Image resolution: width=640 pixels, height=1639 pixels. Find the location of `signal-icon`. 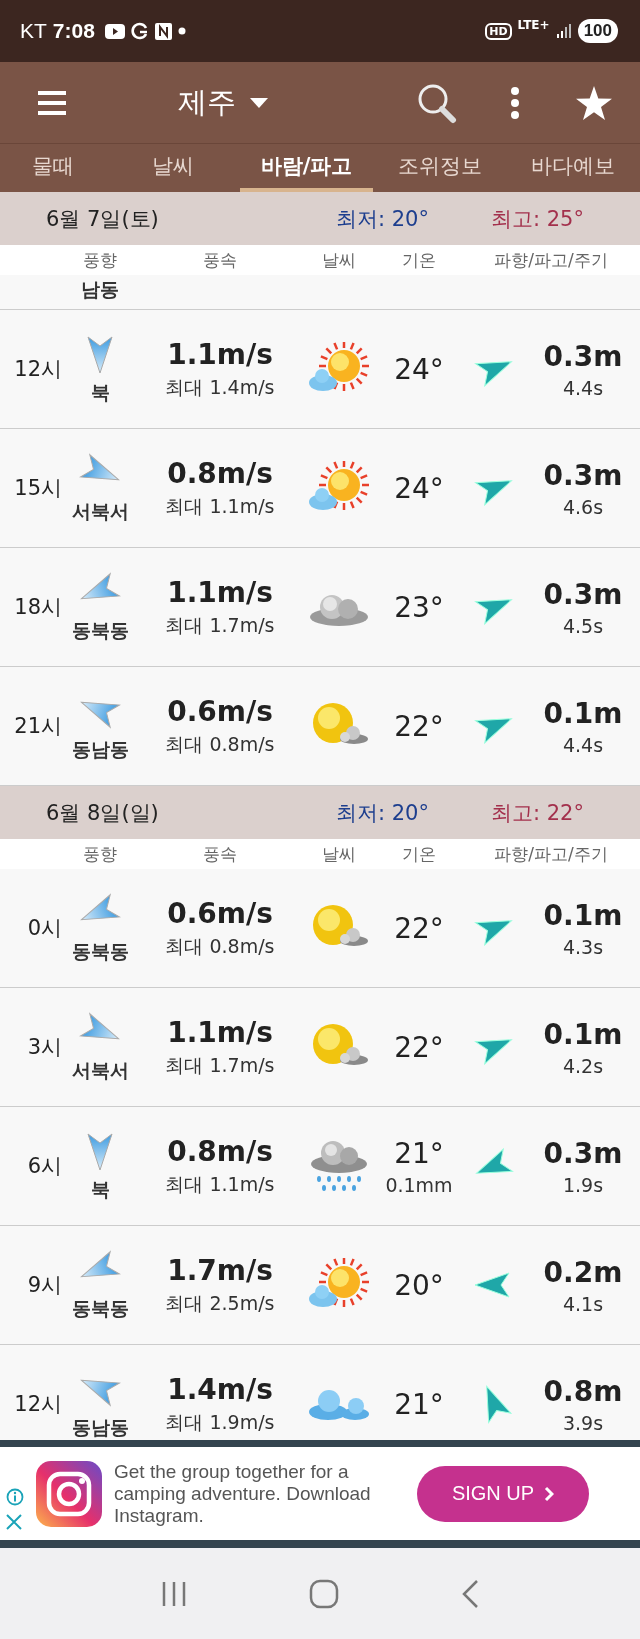

signal-icon is located at coordinates (563, 31).